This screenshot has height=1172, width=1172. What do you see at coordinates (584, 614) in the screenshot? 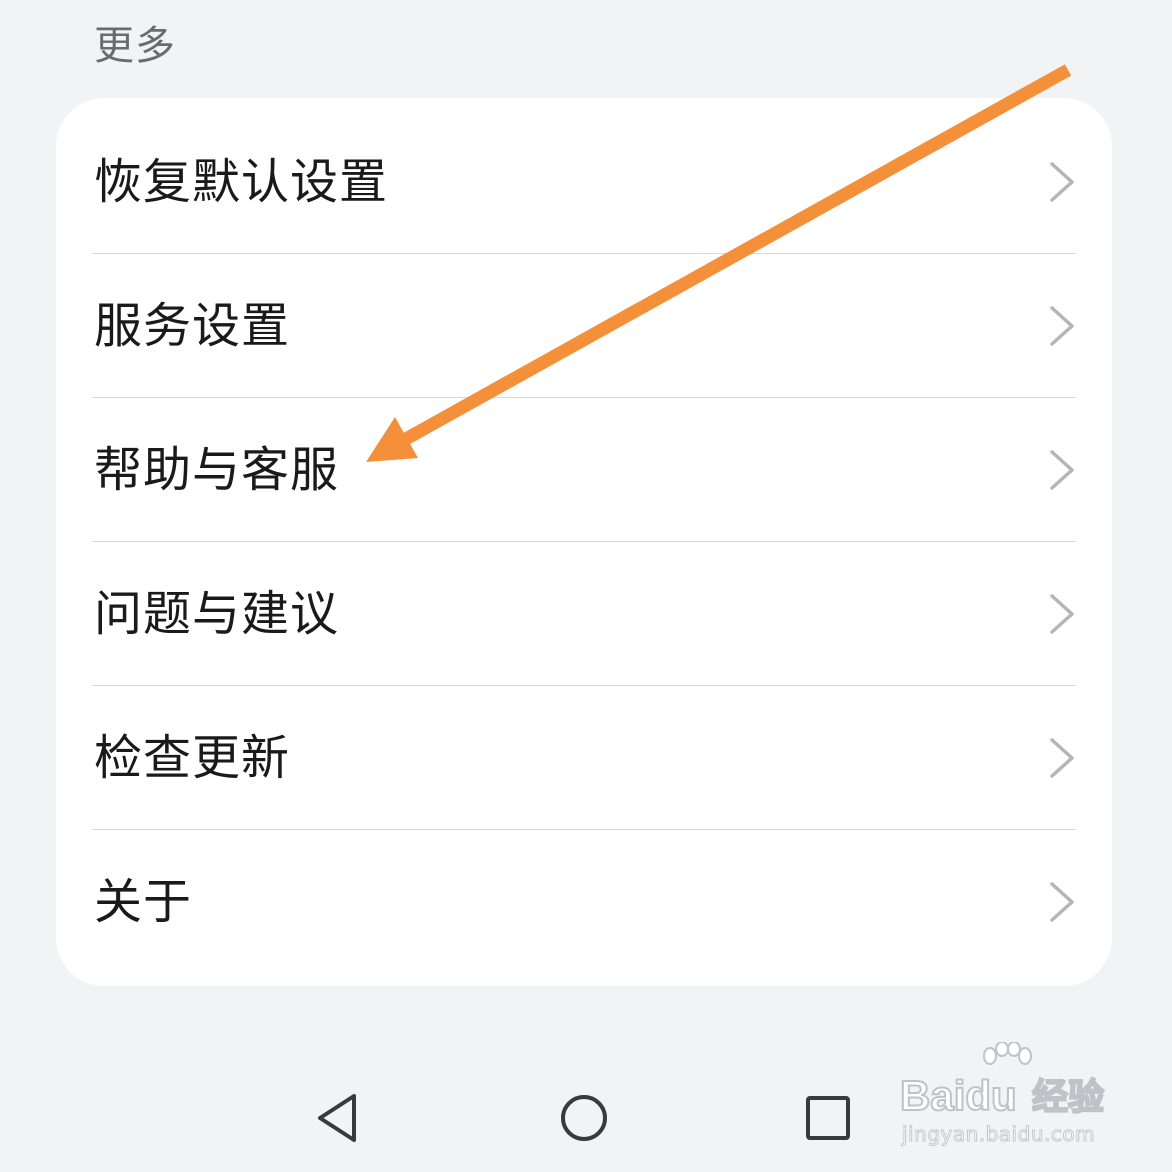
I see `menu-item-feedback: 问题与建议` at bounding box center [584, 614].